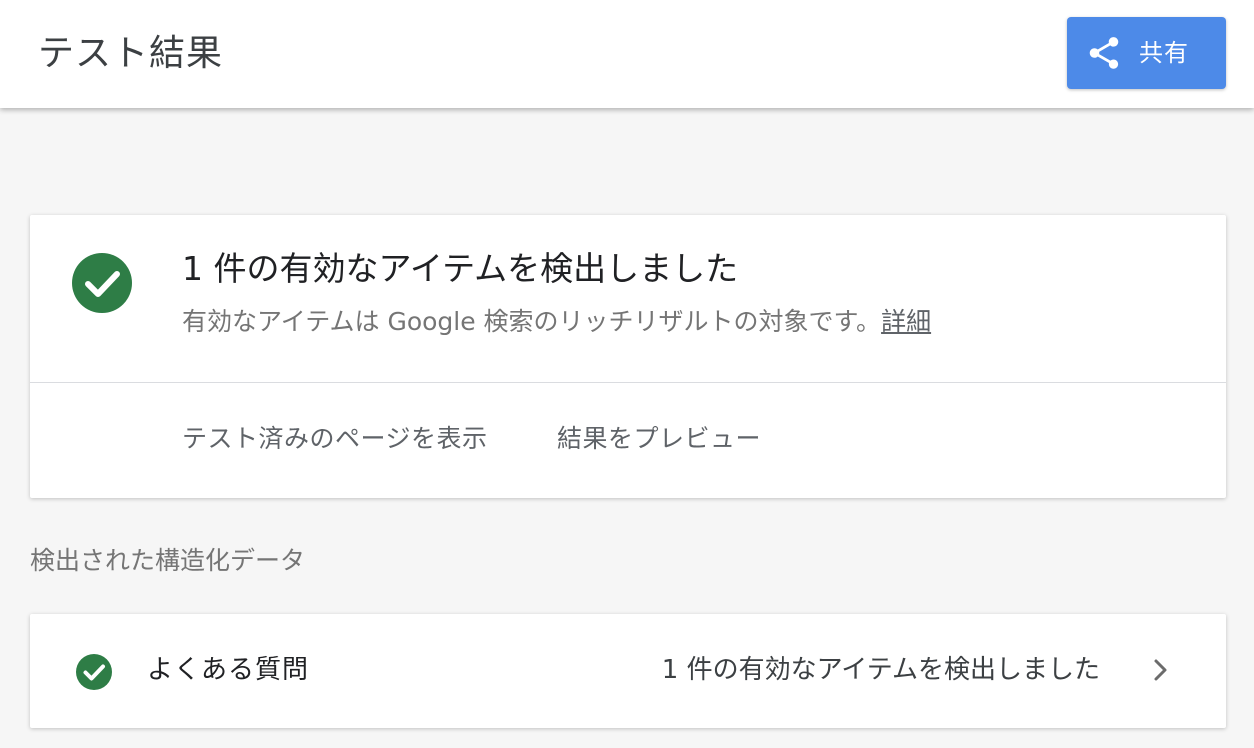 The width and height of the screenshot is (1254, 748). Describe the element at coordinates (880, 670) in the screenshot. I see `item-status: 1 件の有効なアイテムを検出しました` at that location.